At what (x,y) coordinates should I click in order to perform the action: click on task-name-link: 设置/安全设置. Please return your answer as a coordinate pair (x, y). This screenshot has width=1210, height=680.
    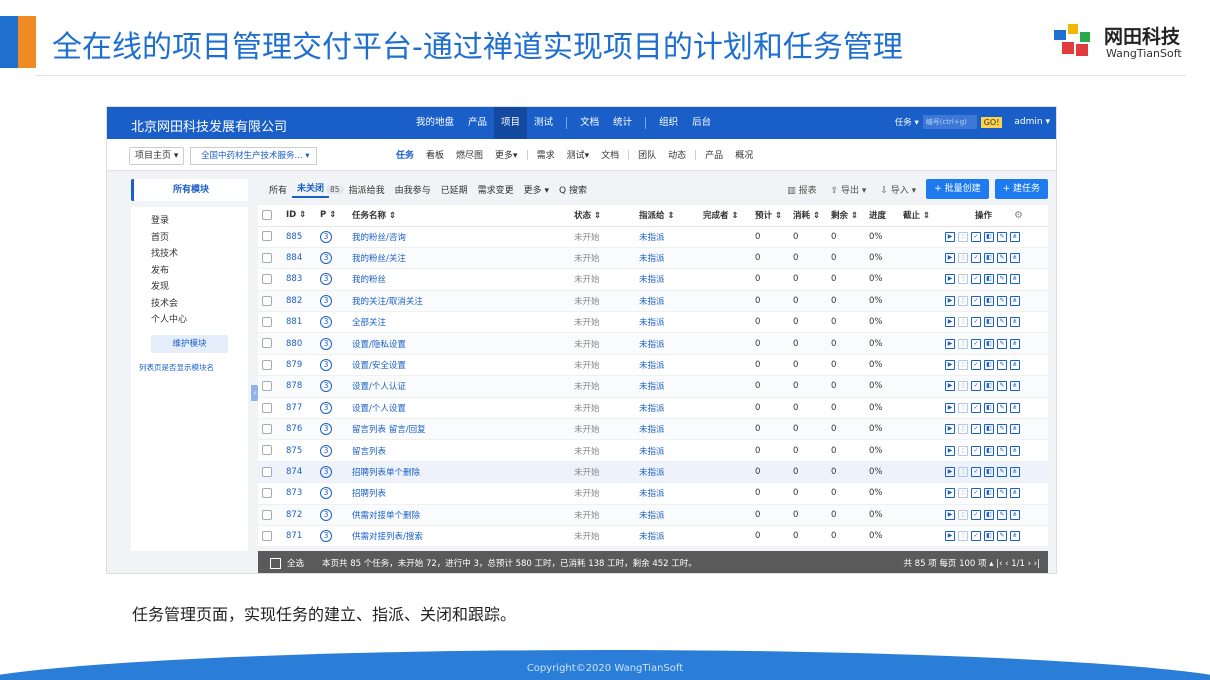
    Looking at the image, I should click on (459, 365).